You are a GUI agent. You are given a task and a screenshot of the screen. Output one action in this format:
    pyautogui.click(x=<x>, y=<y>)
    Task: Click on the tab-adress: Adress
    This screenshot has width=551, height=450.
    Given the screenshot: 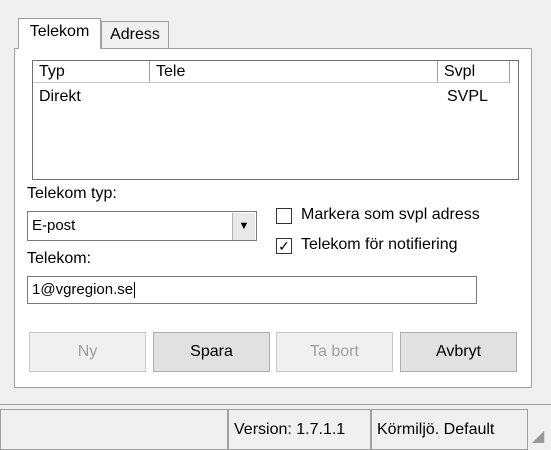 What is the action you would take?
    pyautogui.click(x=135, y=35)
    